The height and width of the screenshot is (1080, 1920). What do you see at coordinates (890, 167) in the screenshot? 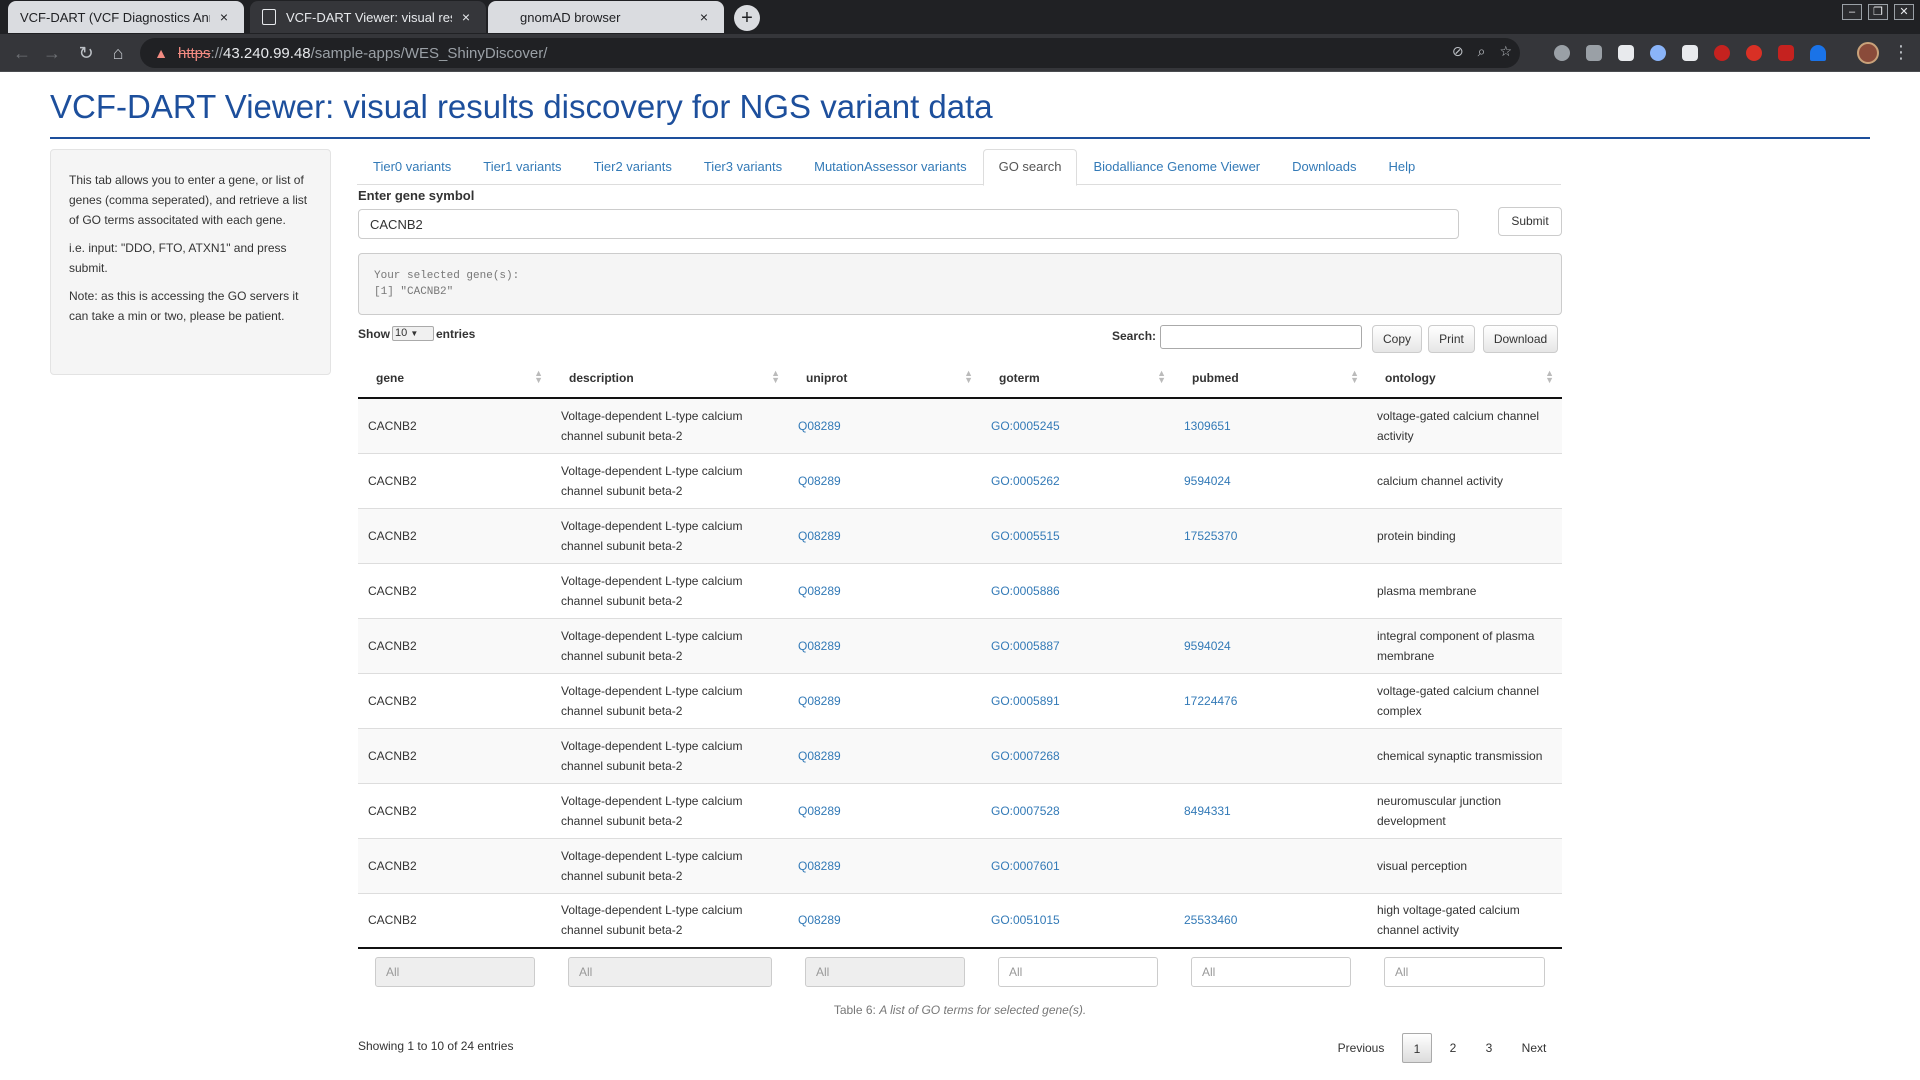
I see `tab-mutationassessor-variants: MutationAssessor variants` at bounding box center [890, 167].